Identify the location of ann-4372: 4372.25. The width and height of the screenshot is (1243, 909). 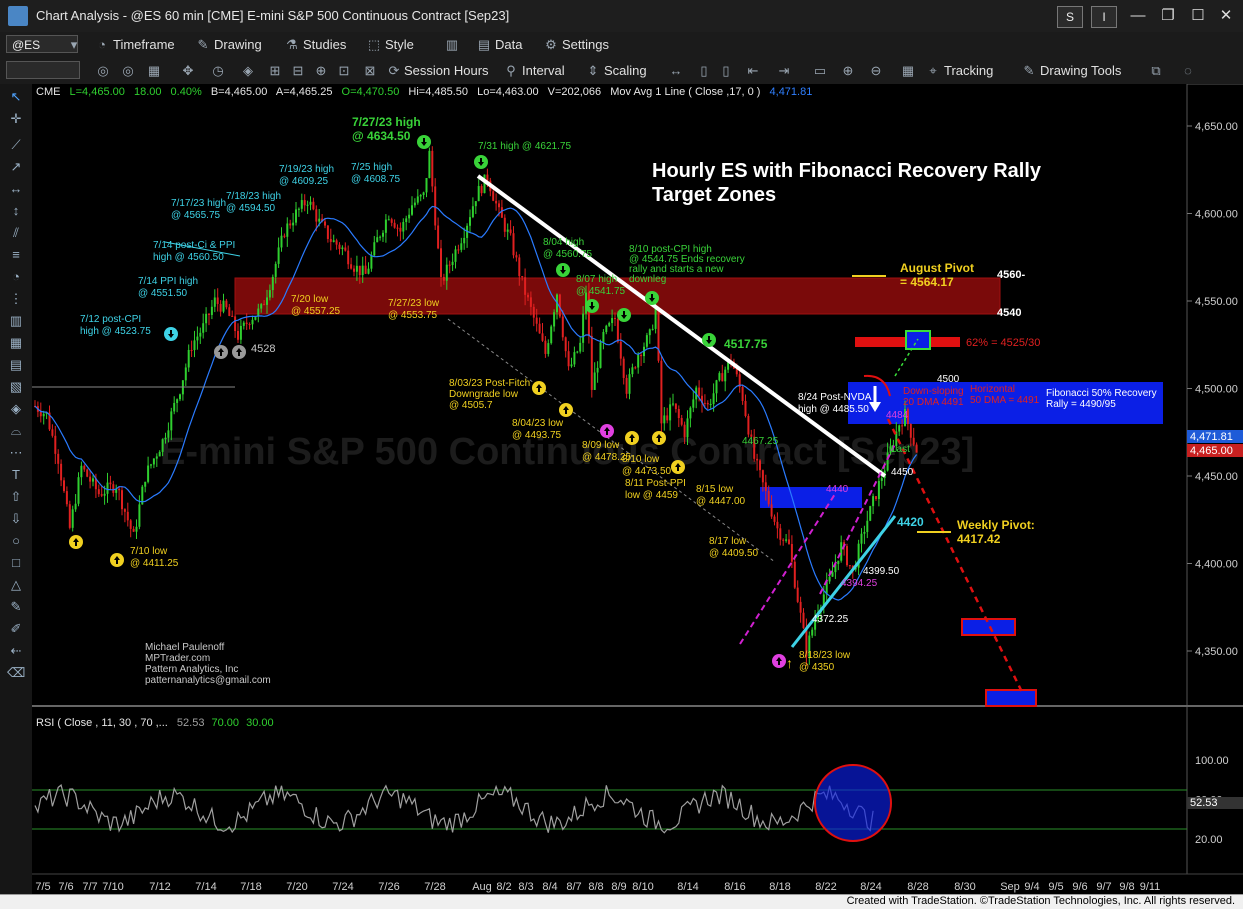
(830, 619).